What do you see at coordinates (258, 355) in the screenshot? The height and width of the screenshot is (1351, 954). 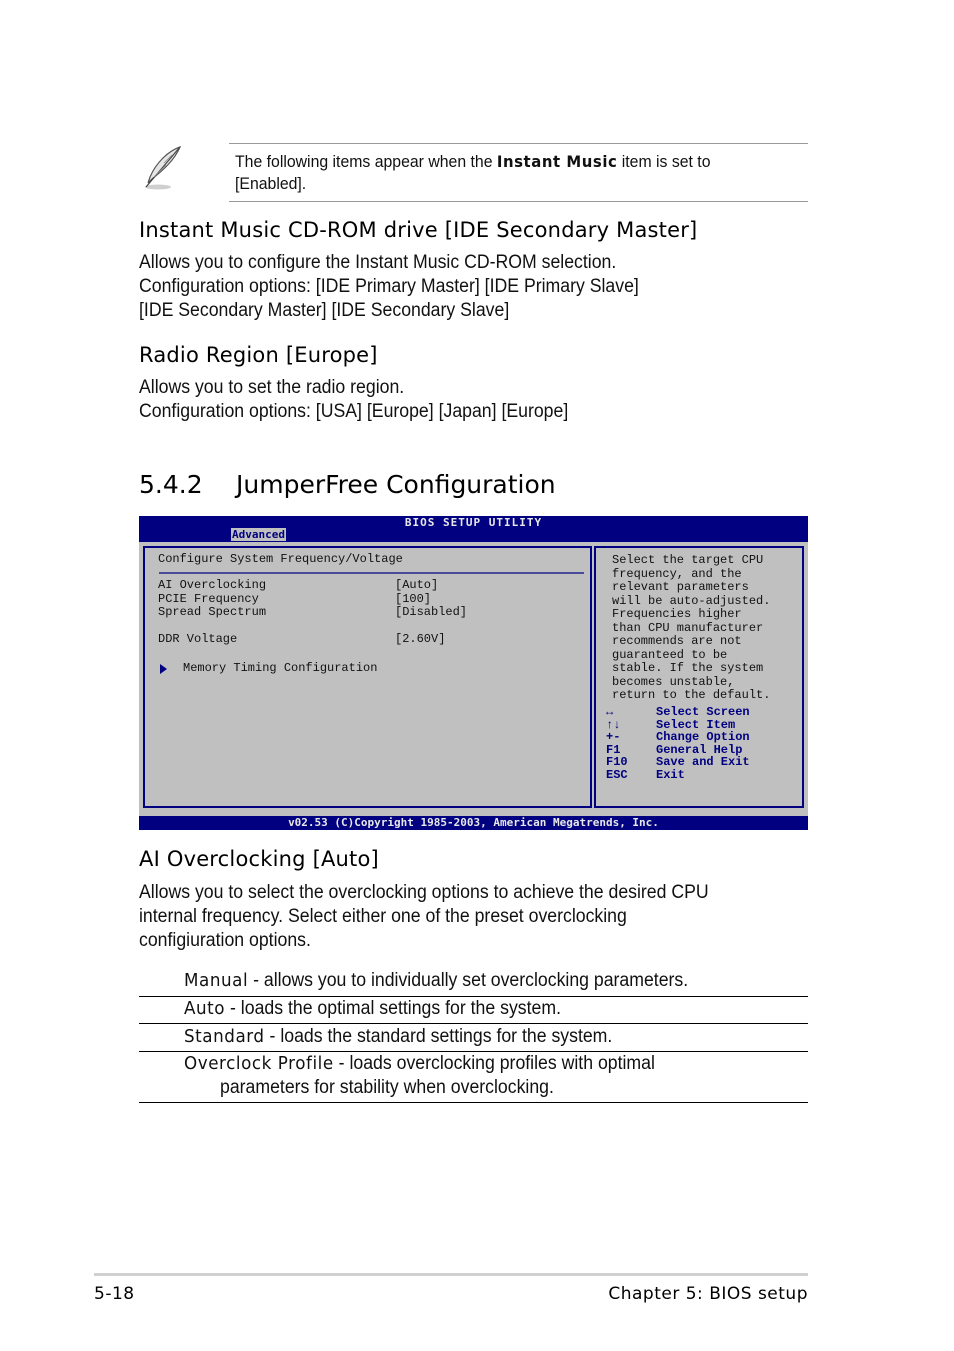 I see `radio-region-heading: Radio Region [Europe]` at bounding box center [258, 355].